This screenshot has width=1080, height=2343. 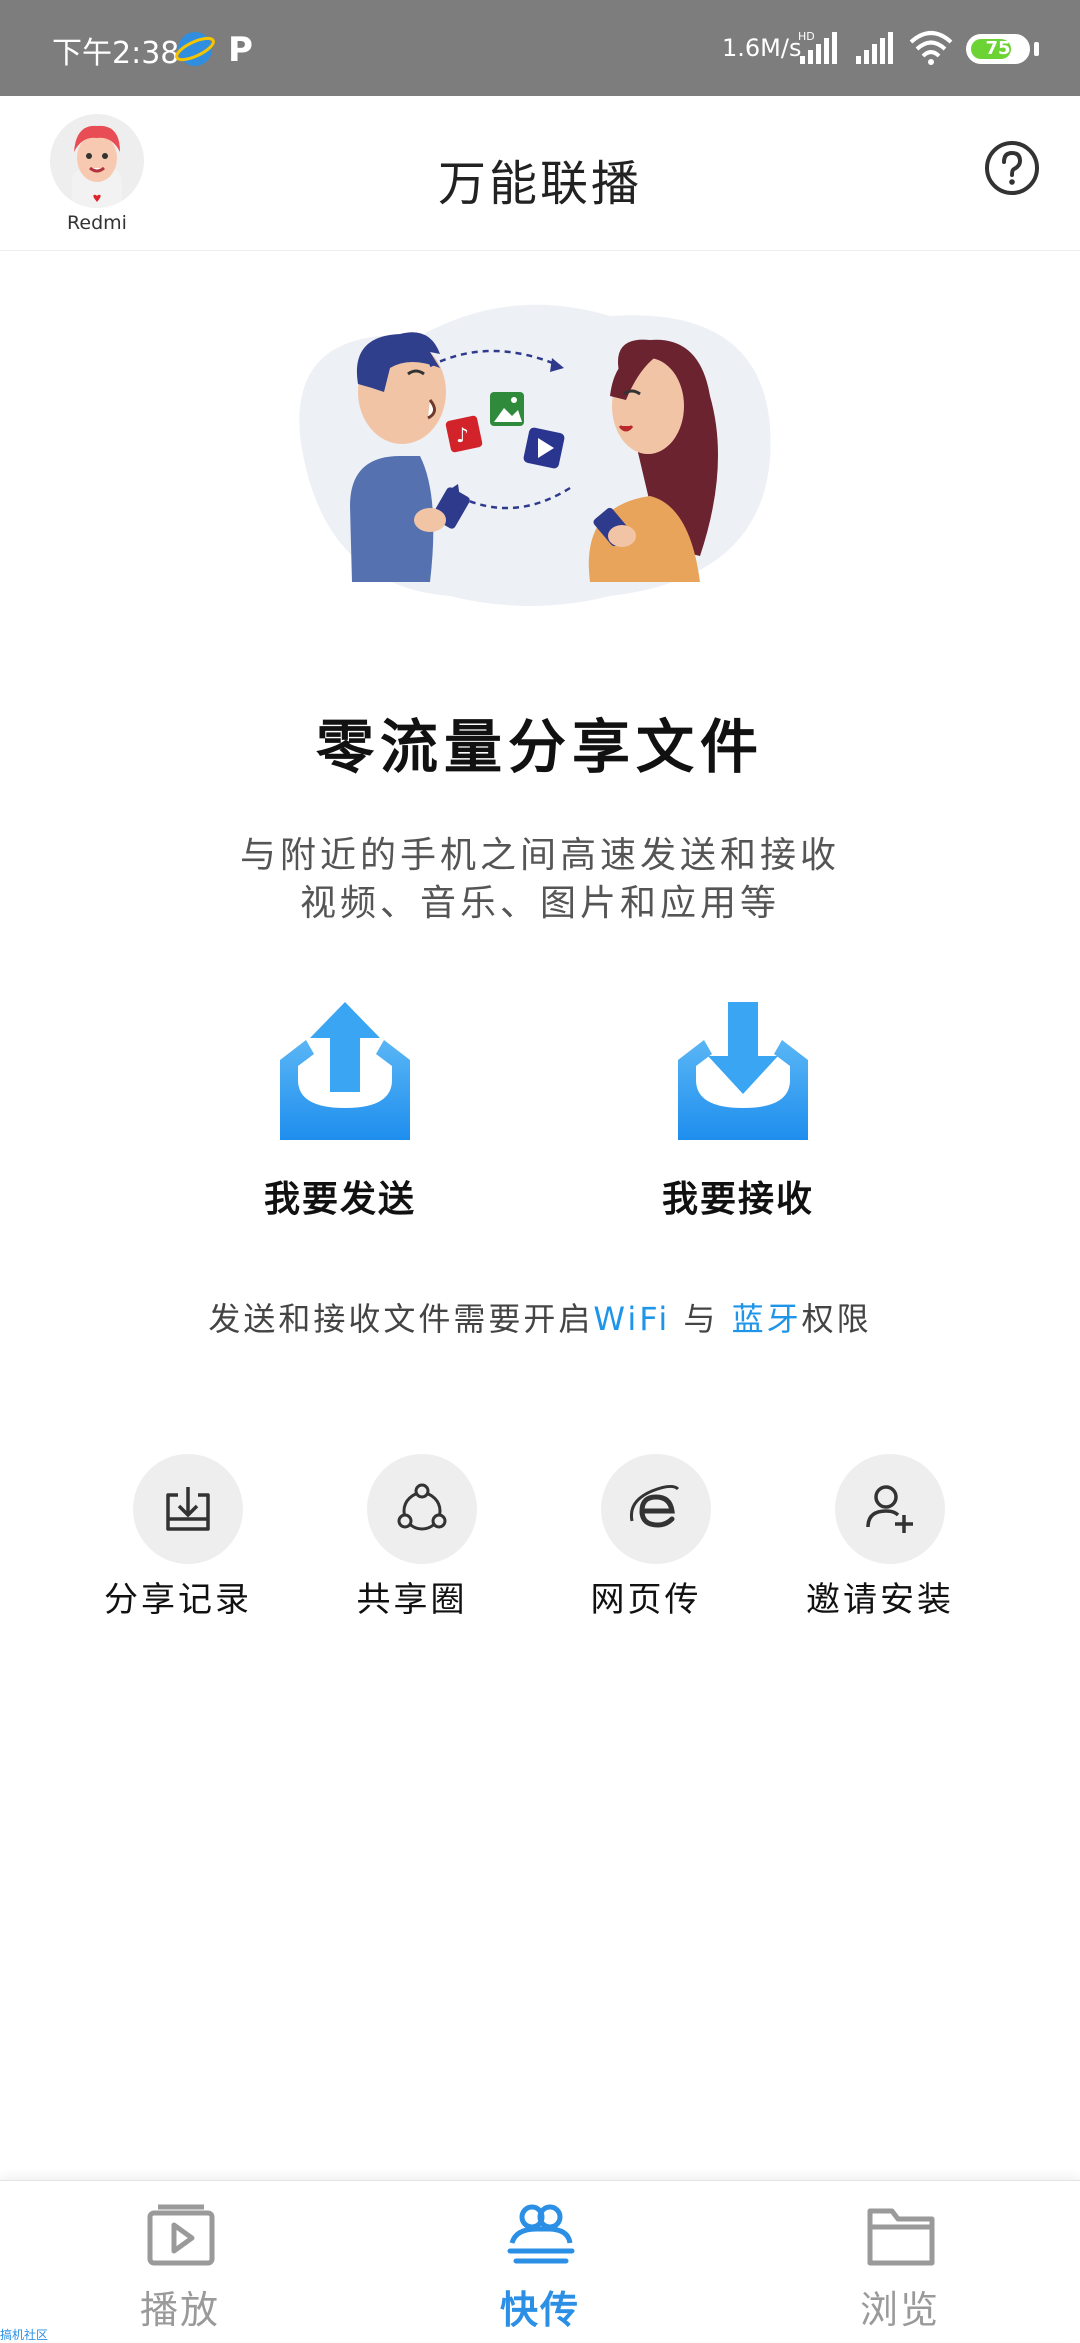 What do you see at coordinates (339, 1199) in the screenshot?
I see `send-label: 我要发送` at bounding box center [339, 1199].